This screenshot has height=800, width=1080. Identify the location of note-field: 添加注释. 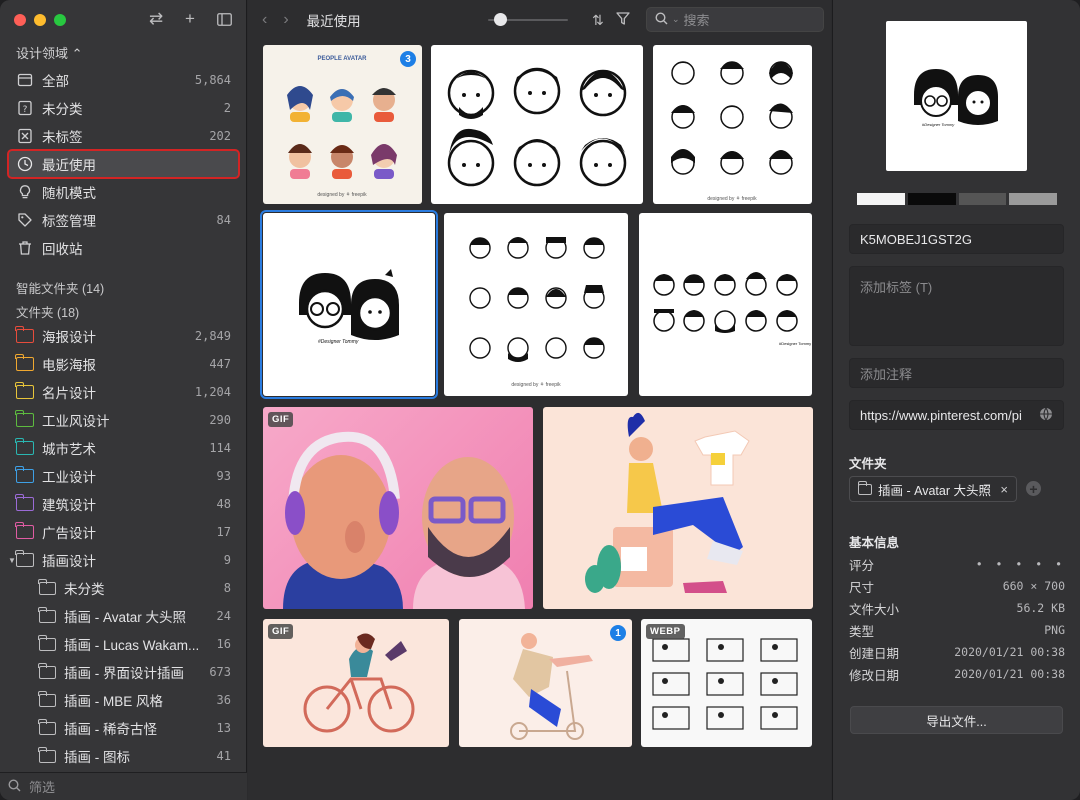
(956, 373).